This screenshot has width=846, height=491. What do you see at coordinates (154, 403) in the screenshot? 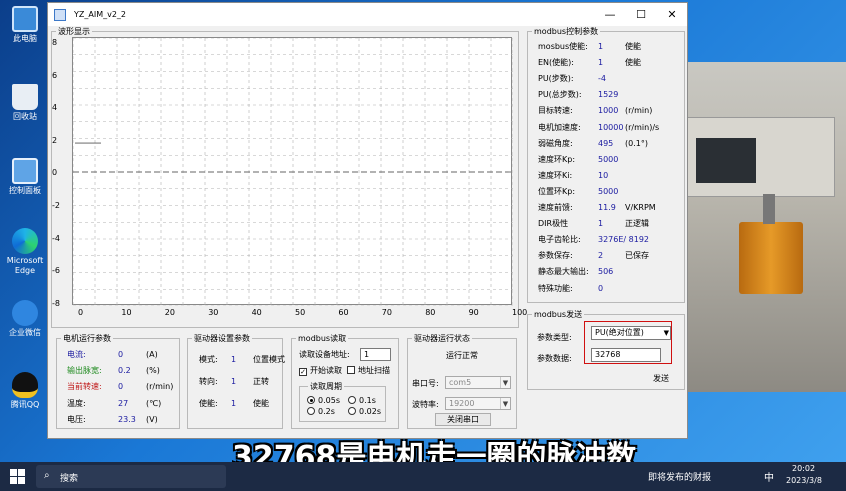
I see `motor-param-unit: (℃)` at bounding box center [154, 403].